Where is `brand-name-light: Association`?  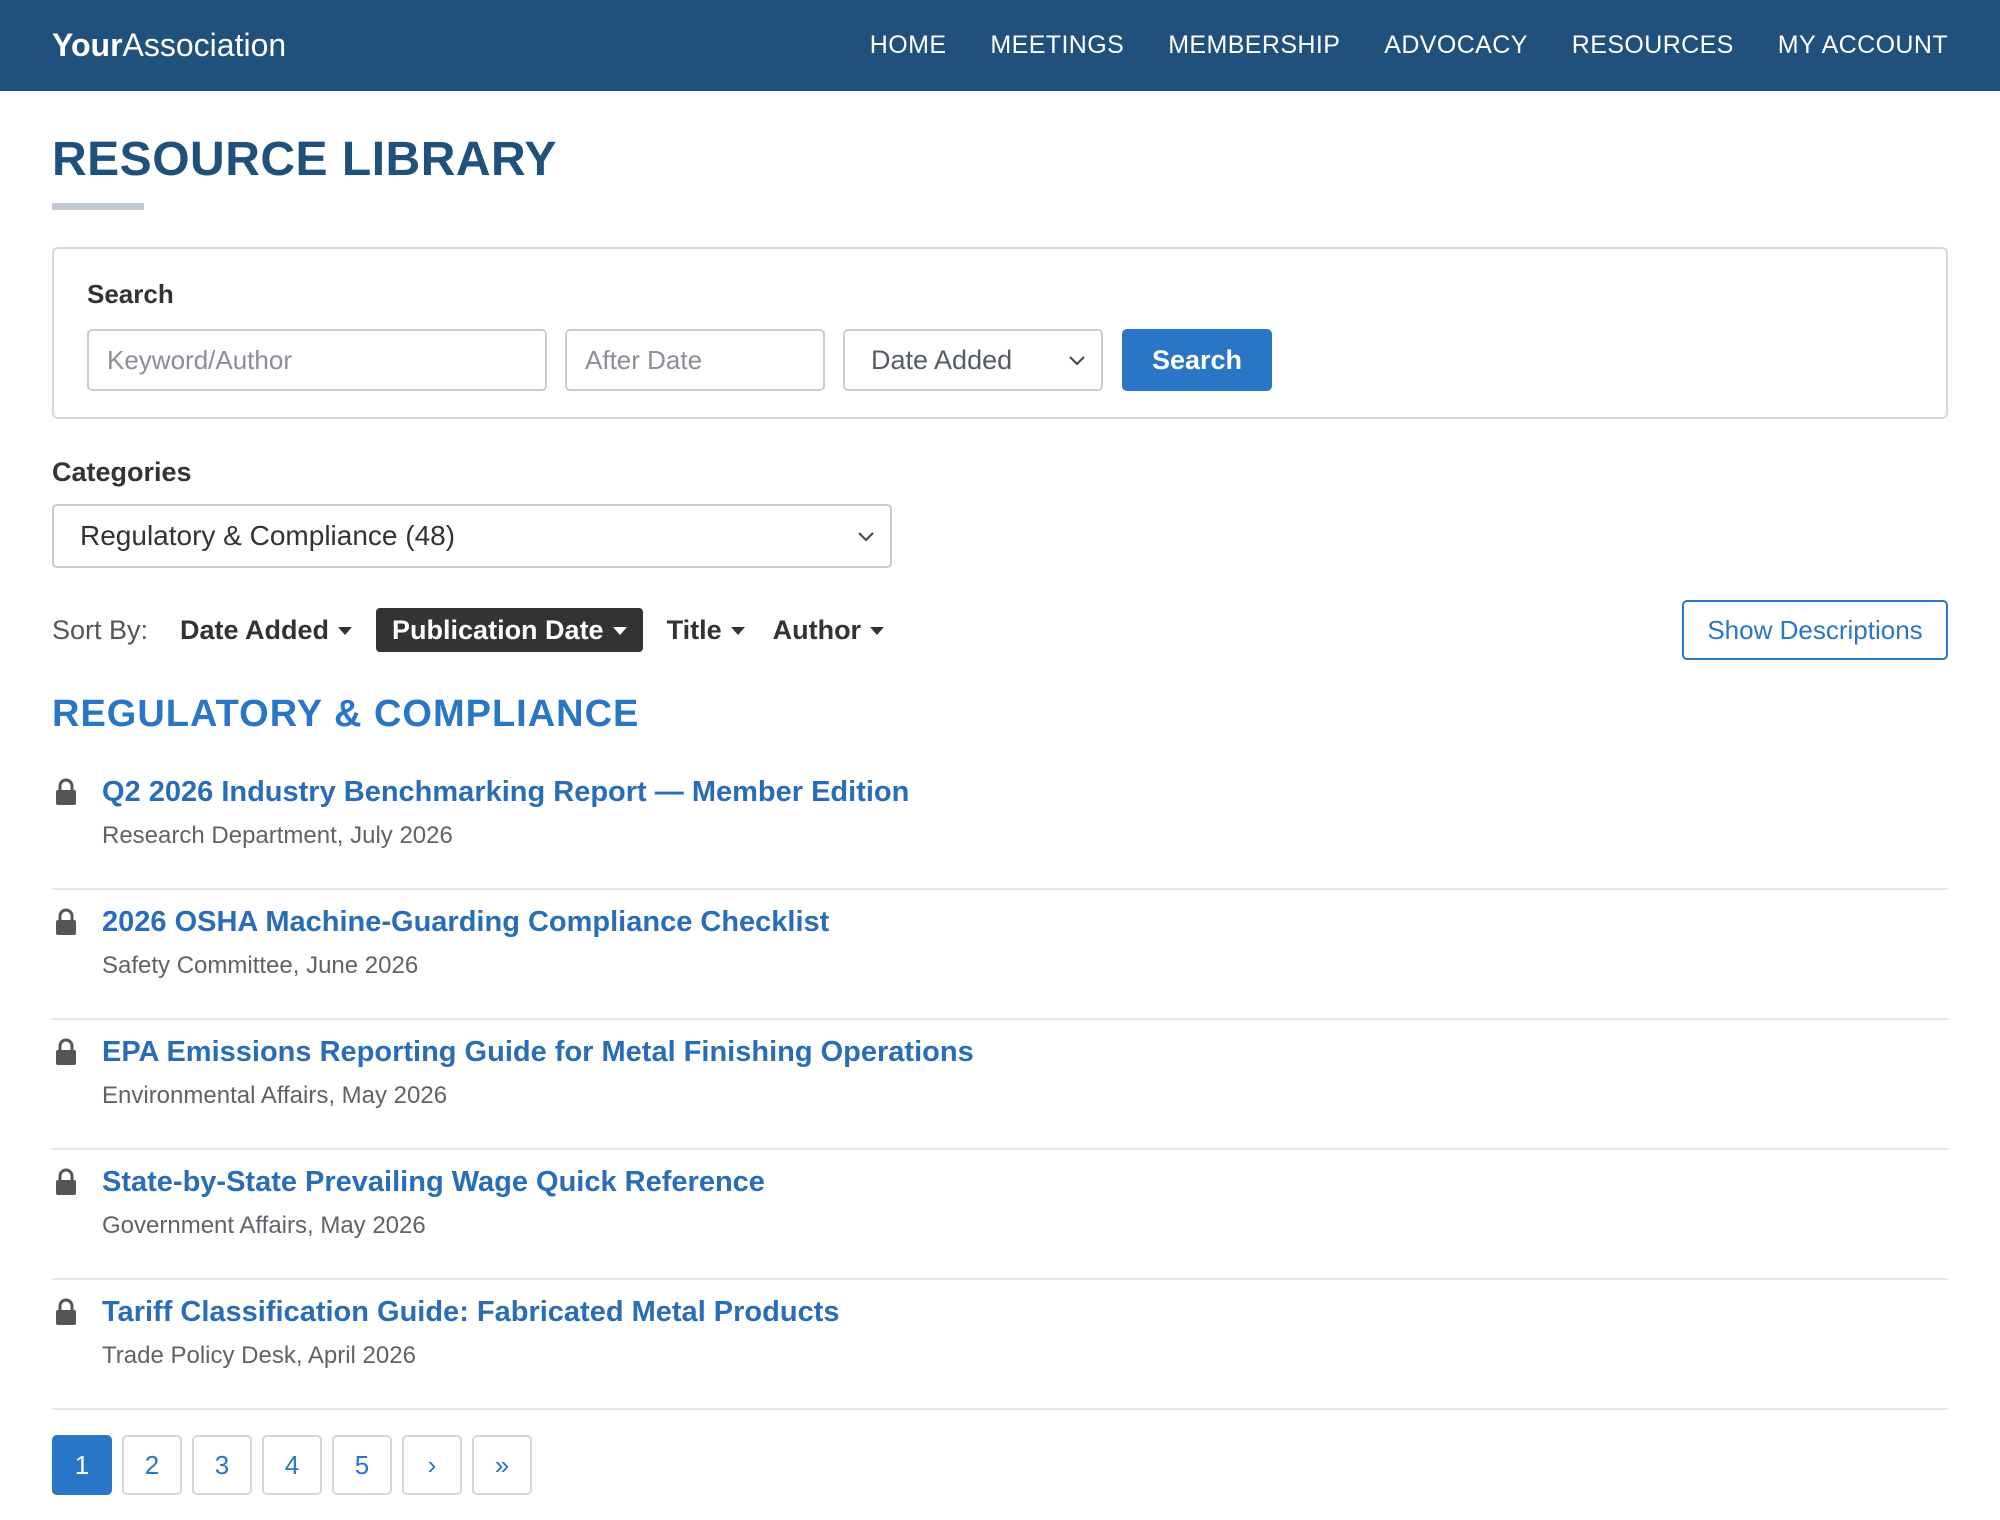
brand-name-light: Association is located at coordinates (204, 45).